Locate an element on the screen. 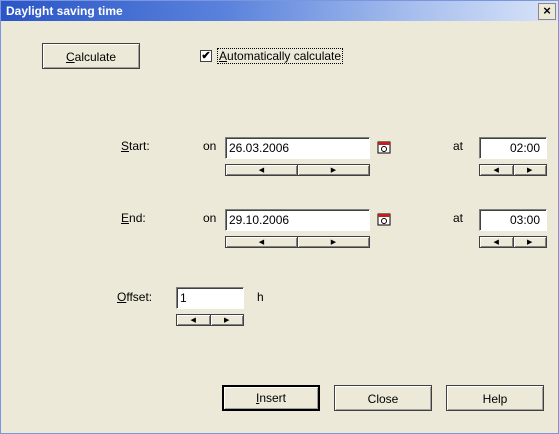 This screenshot has width=559, height=434. checkmark-icon: ✔ is located at coordinates (206, 56).